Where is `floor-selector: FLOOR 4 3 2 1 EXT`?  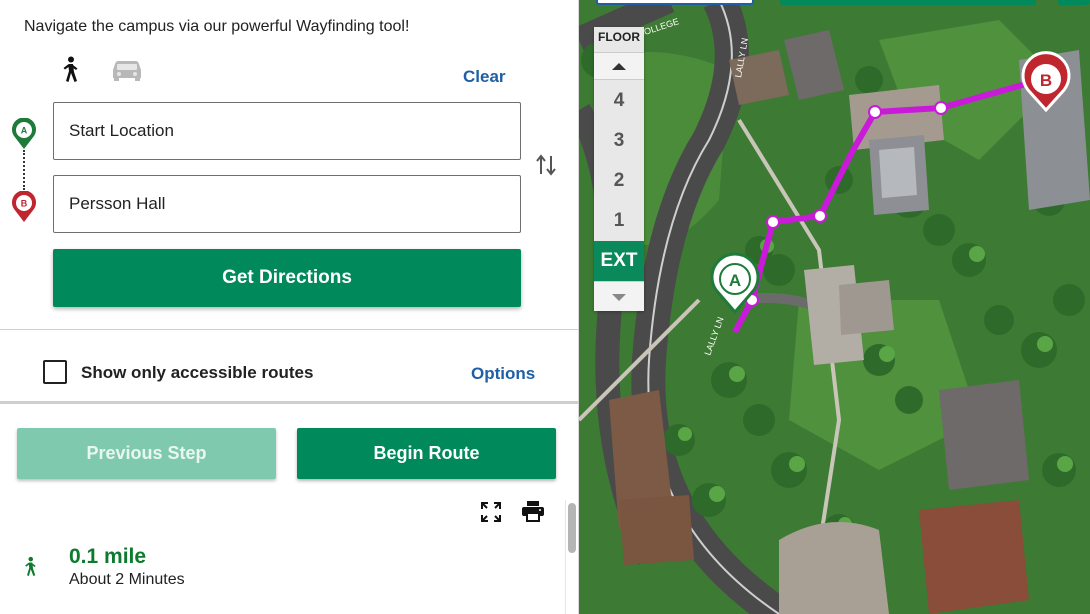
floor-selector: FLOOR 4 3 2 1 EXT is located at coordinates (619, 169).